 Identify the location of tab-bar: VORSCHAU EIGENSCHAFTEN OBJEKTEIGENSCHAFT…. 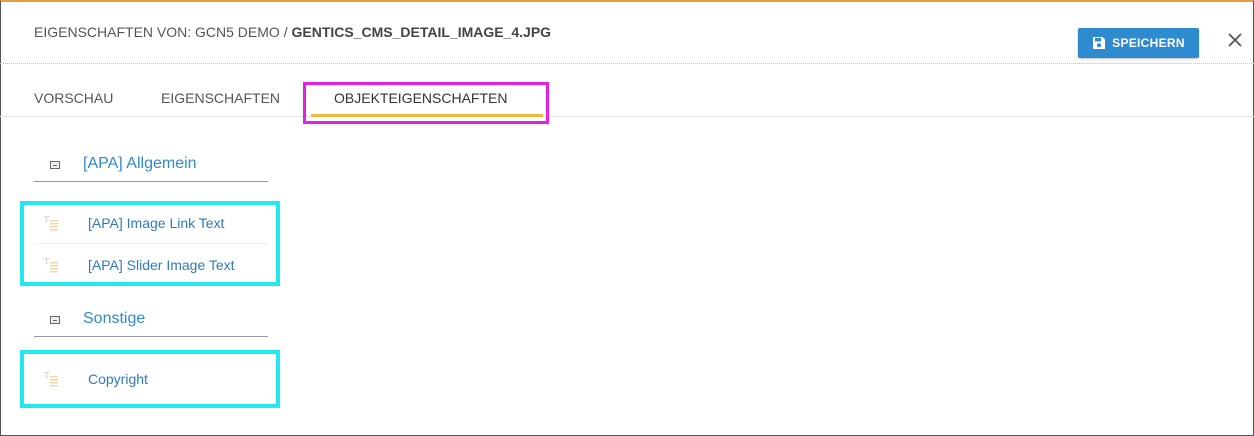
(627, 90).